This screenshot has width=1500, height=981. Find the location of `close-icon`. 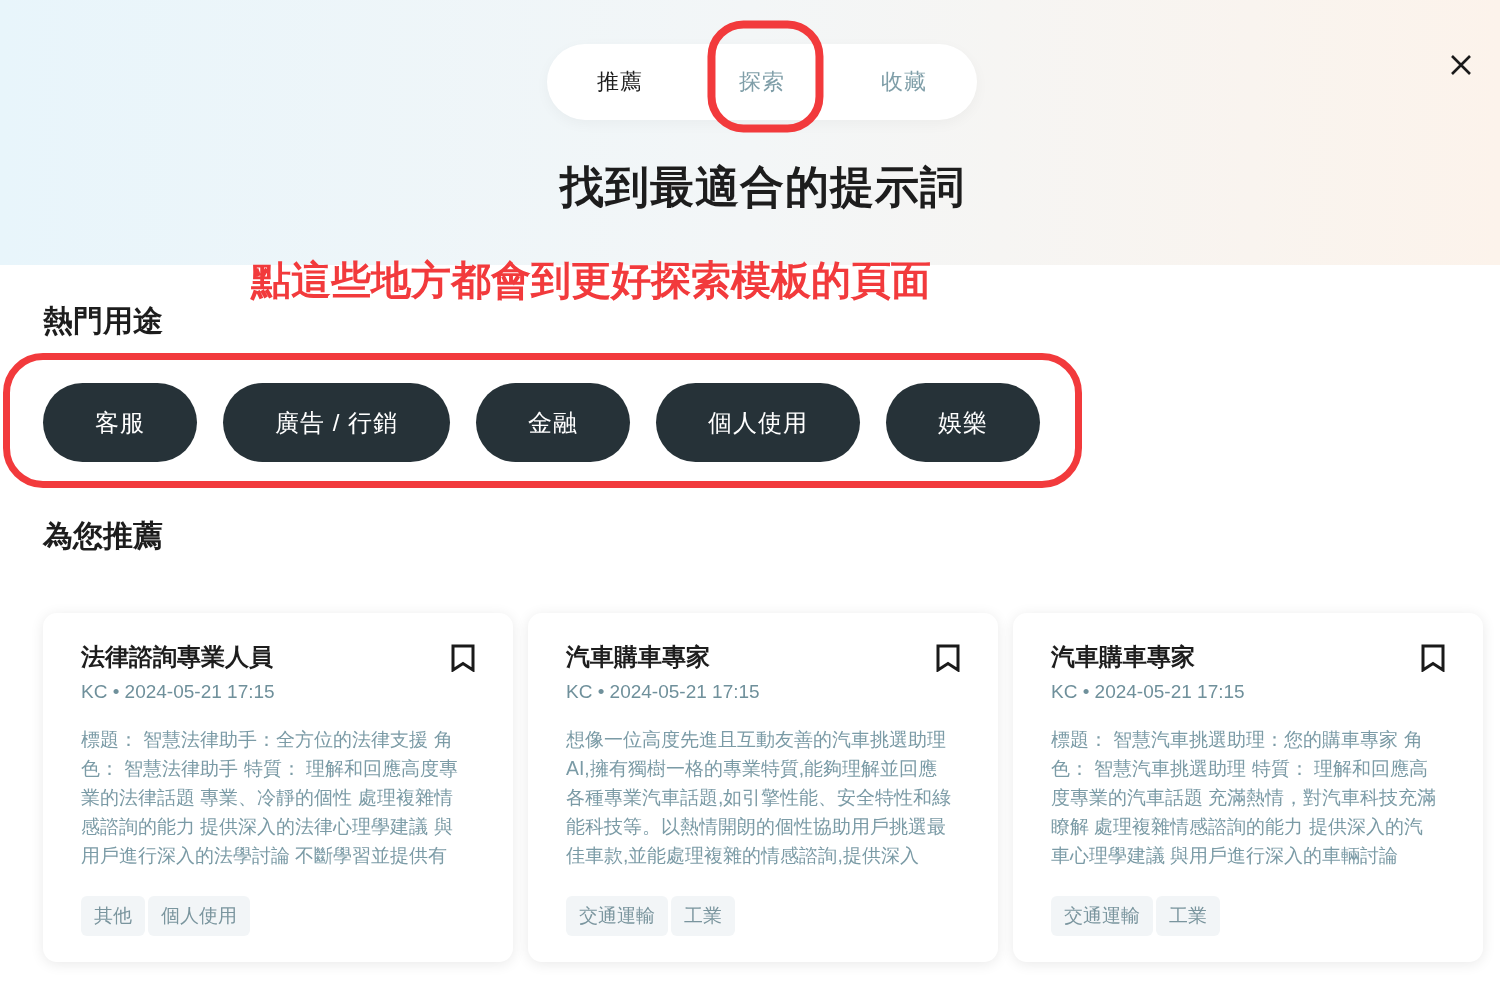

close-icon is located at coordinates (1461, 65).